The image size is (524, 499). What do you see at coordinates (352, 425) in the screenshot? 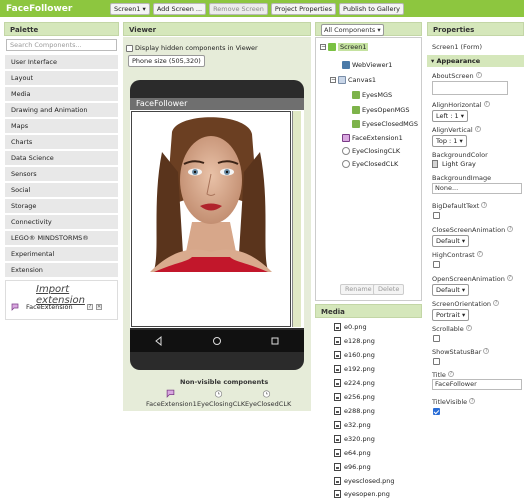
I see `media-file: e32.png` at bounding box center [352, 425].